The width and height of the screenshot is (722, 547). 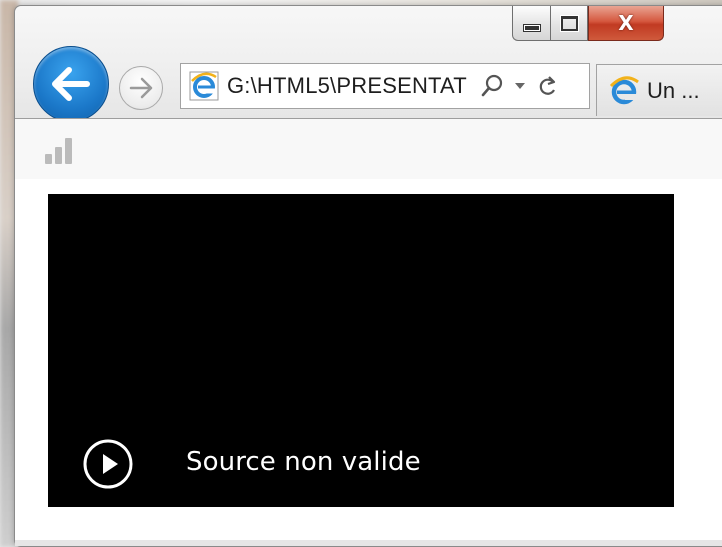 What do you see at coordinates (368, 149) in the screenshot?
I see `command-bar` at bounding box center [368, 149].